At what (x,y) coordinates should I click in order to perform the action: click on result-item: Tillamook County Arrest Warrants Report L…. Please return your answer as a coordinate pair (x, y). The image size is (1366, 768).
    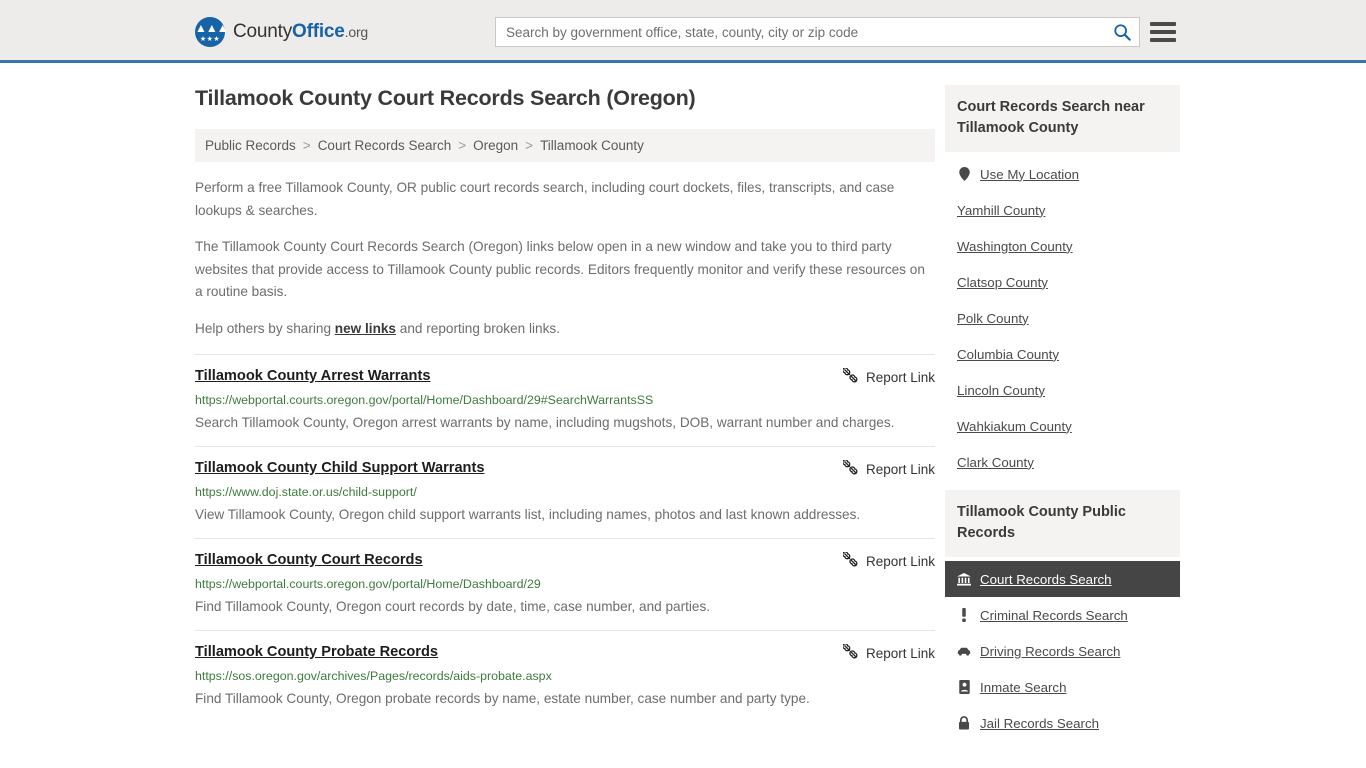
    Looking at the image, I should click on (565, 400).